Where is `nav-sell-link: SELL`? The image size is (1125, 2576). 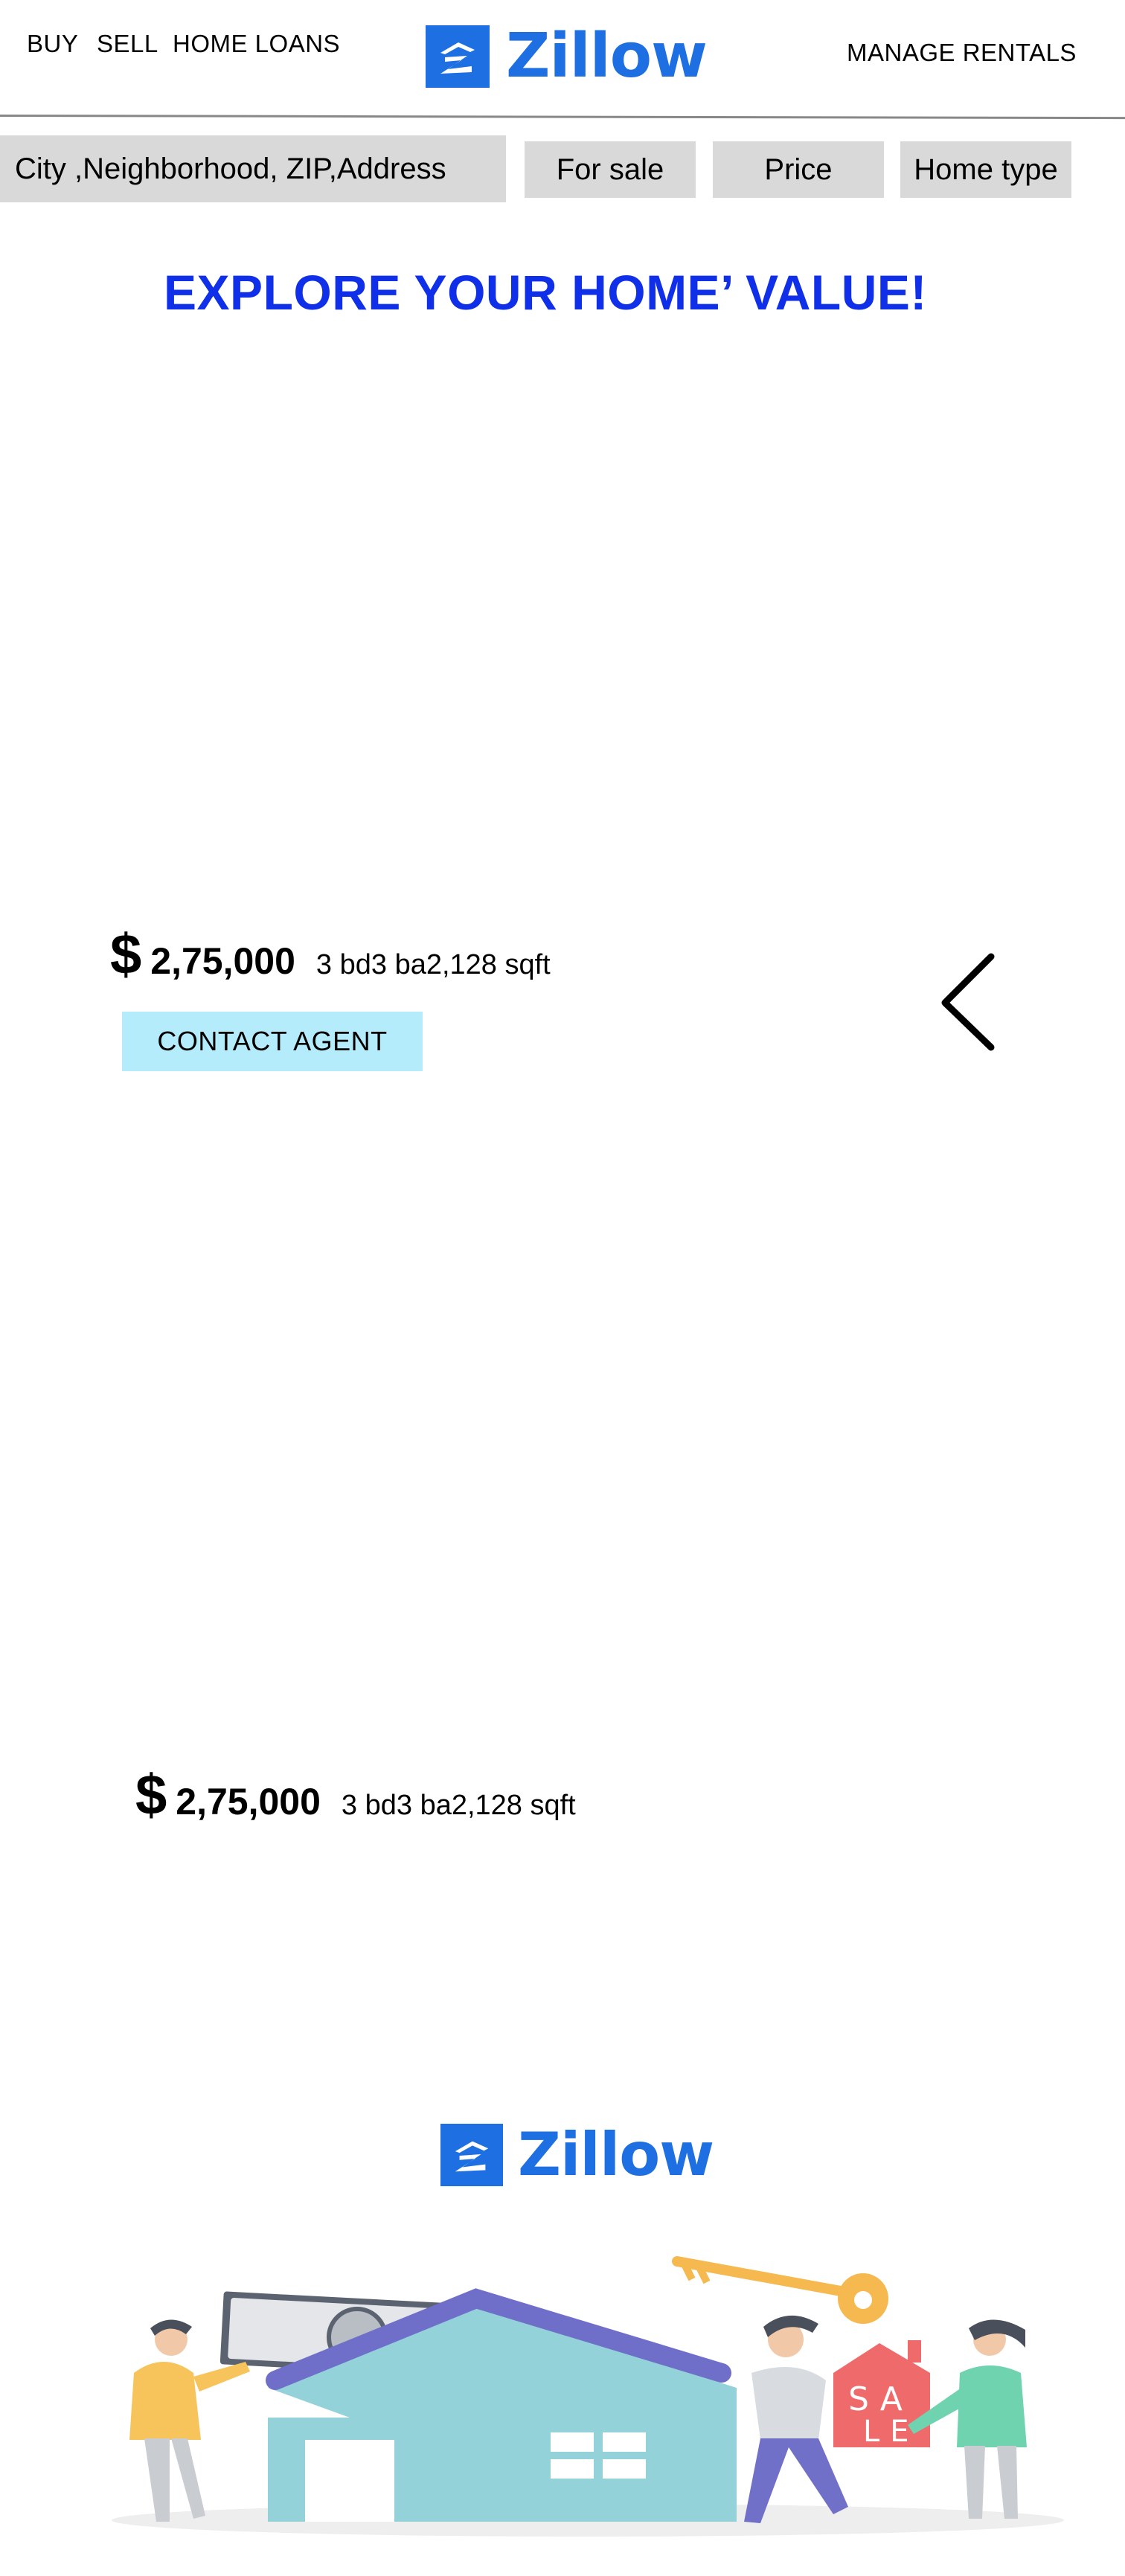 nav-sell-link: SELL is located at coordinates (128, 44).